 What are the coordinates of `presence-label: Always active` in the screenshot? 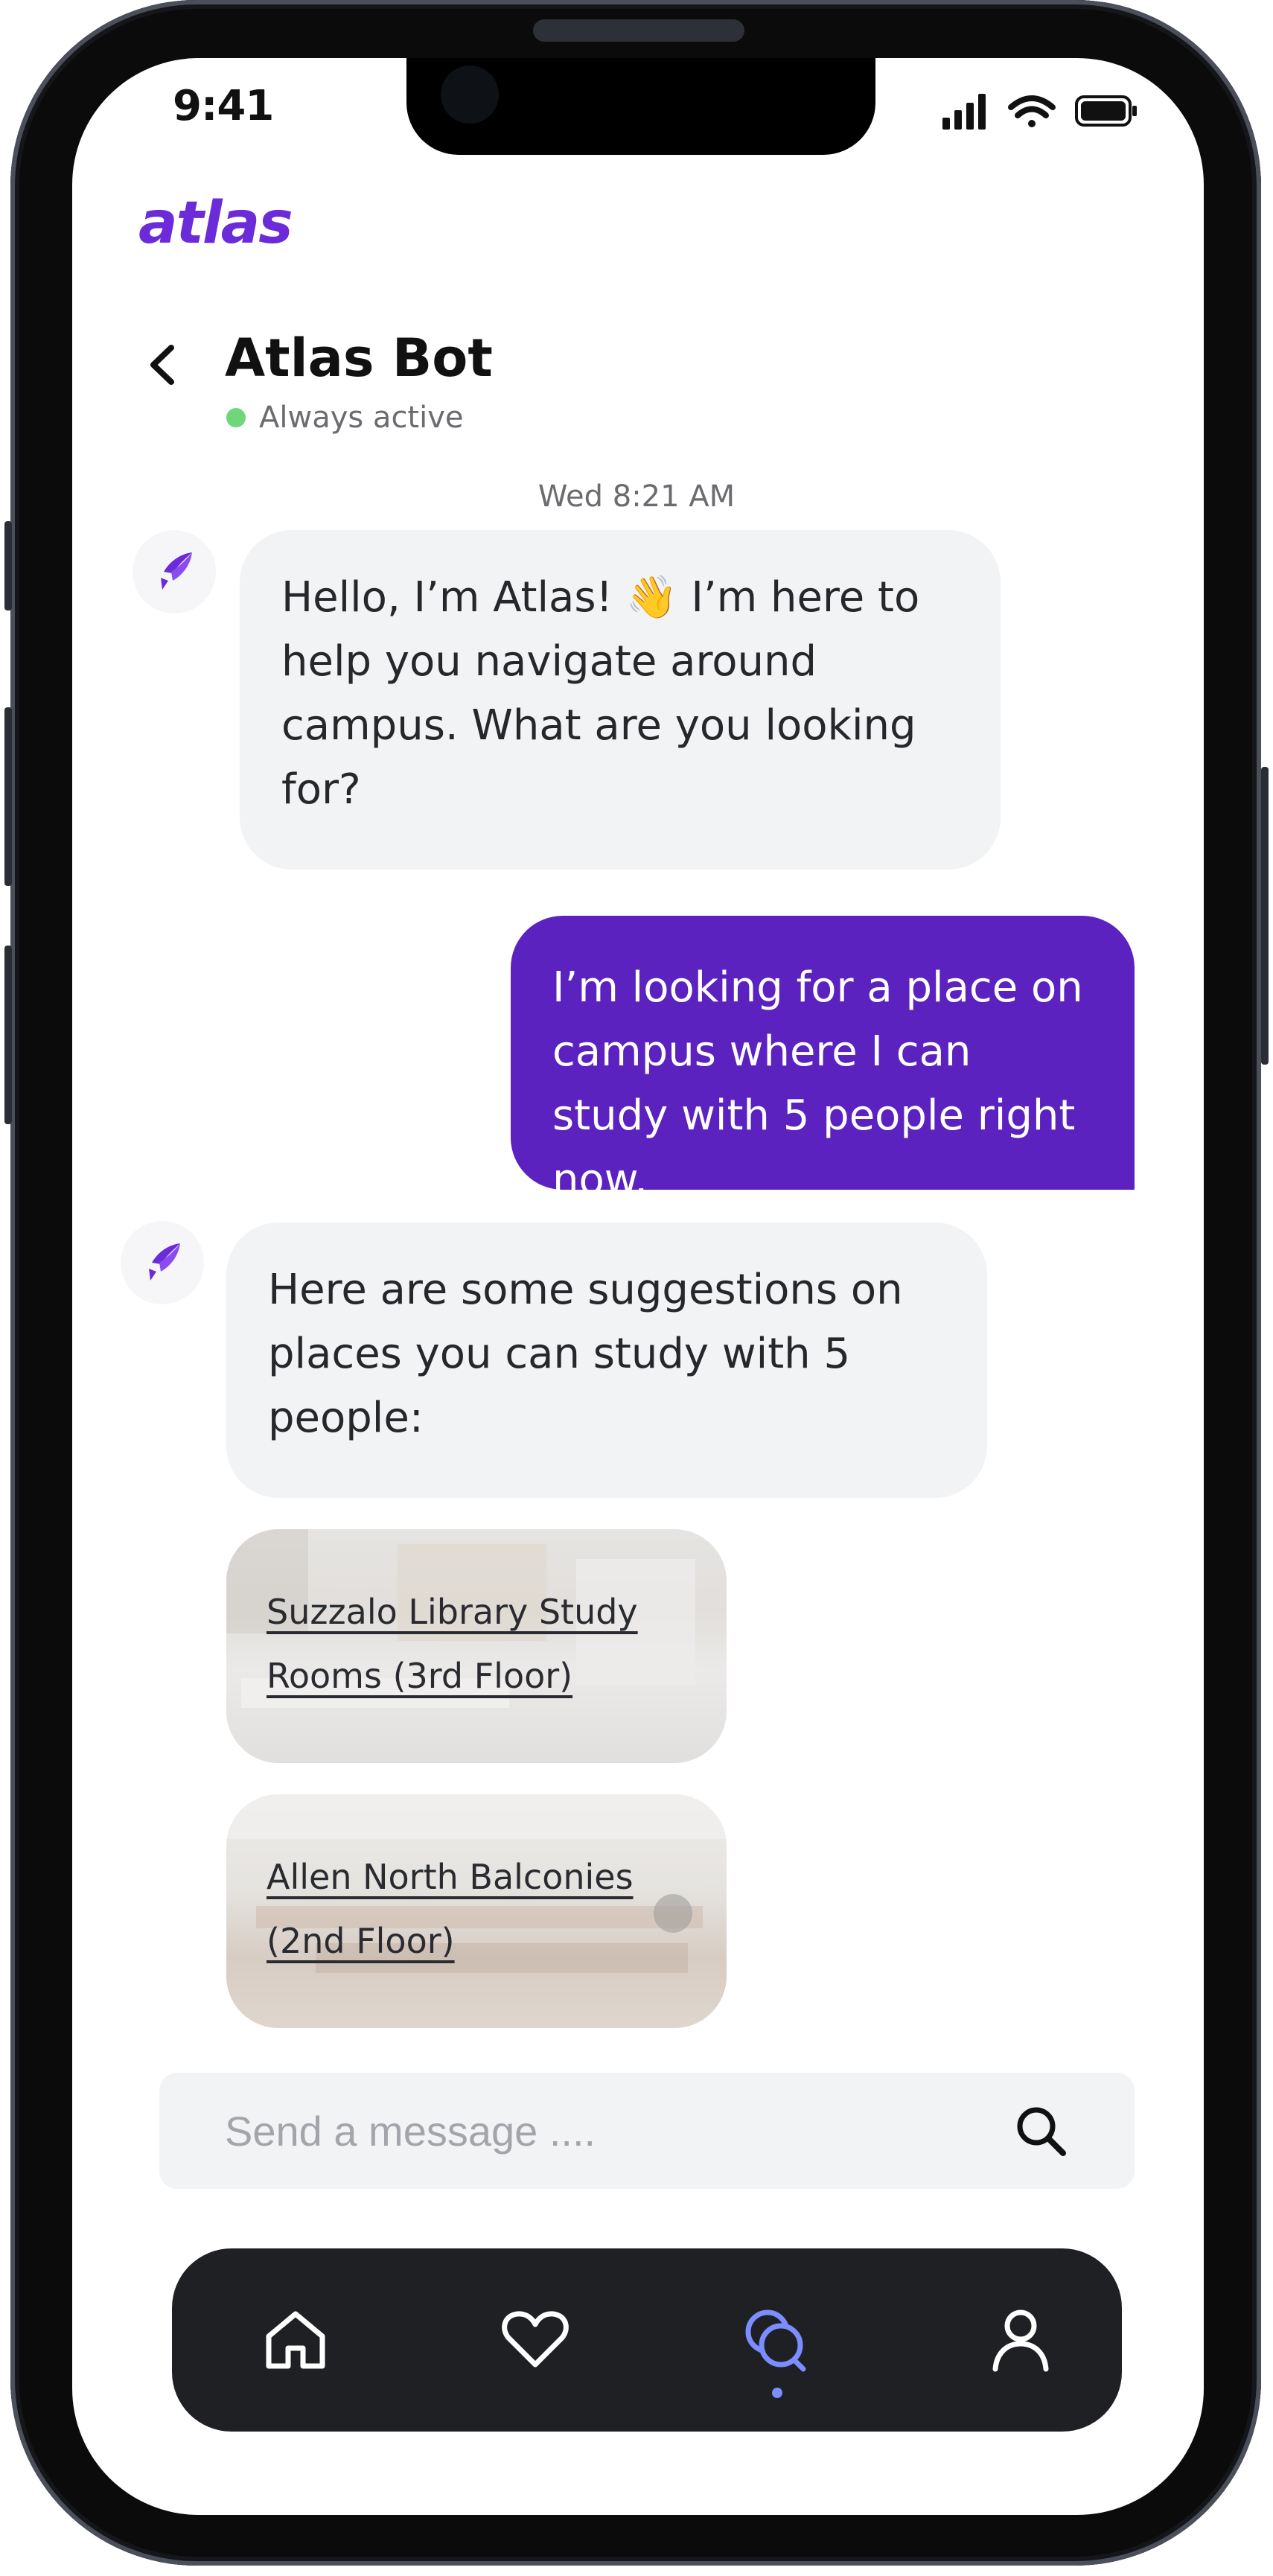 It's located at (362, 418).